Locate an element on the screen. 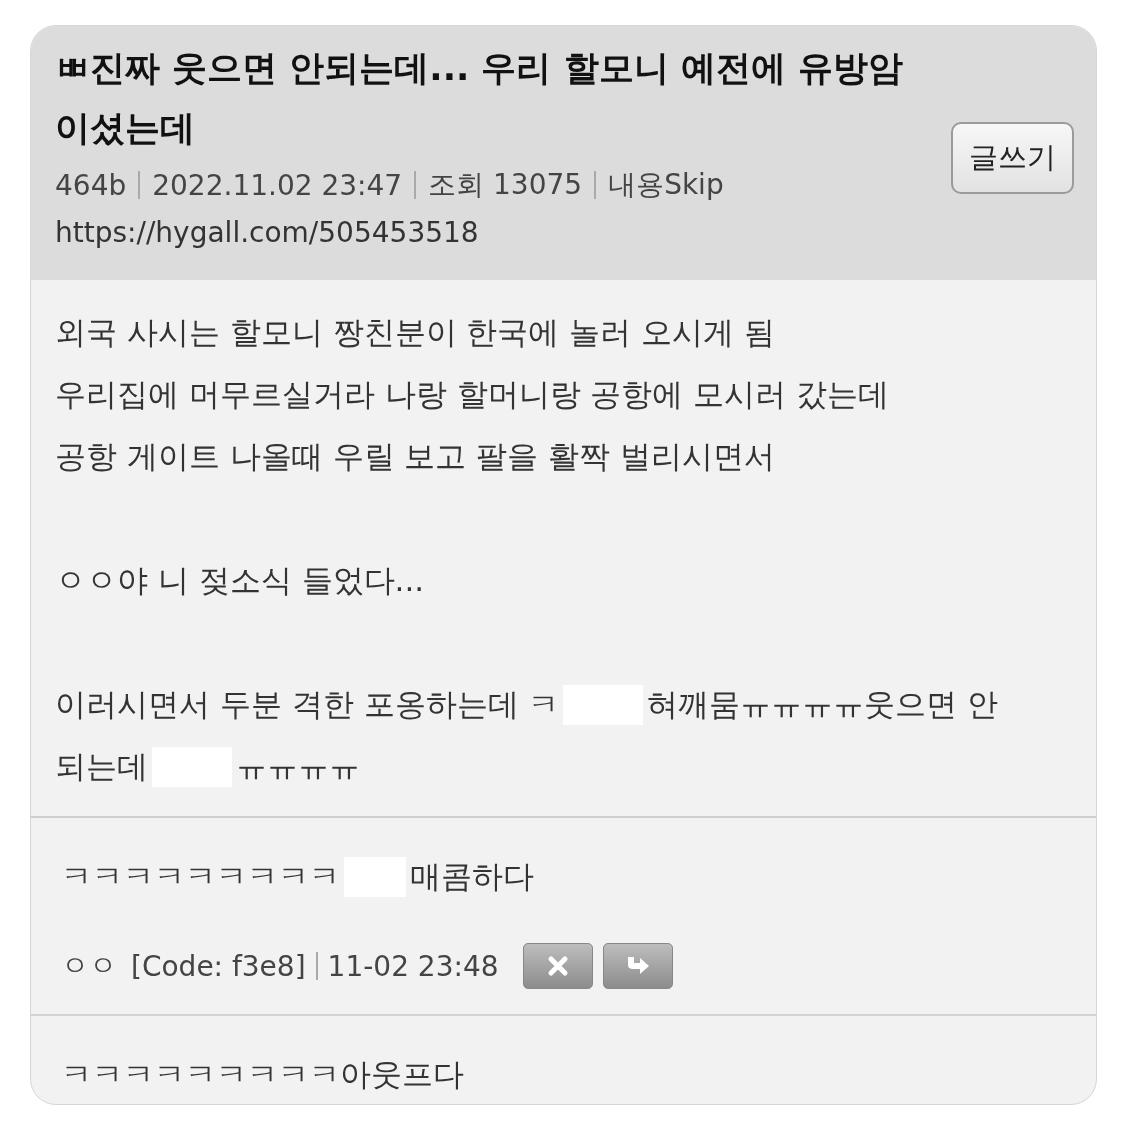  reply-button is located at coordinates (637, 966).